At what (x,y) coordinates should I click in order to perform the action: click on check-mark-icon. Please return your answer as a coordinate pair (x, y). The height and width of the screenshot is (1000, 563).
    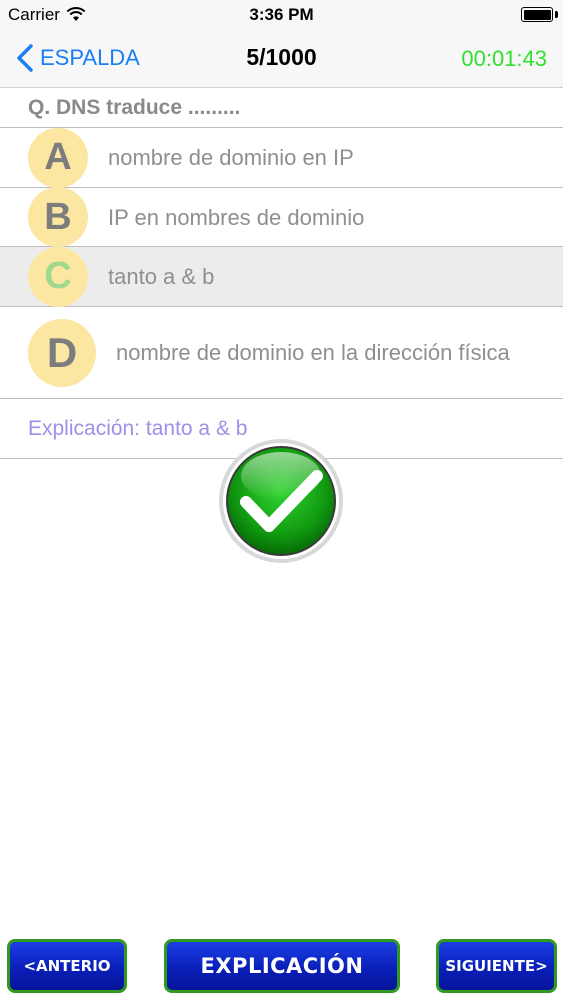
    Looking at the image, I should click on (281, 501).